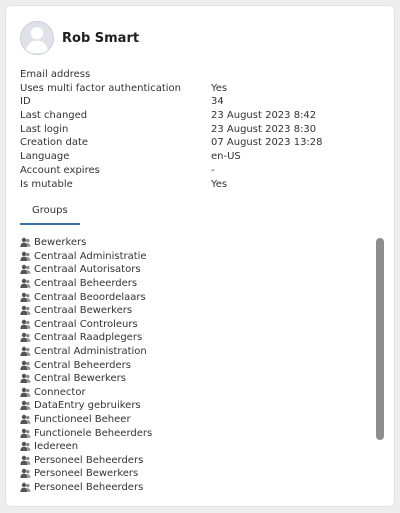 This screenshot has width=400, height=513. Describe the element at coordinates (200, 143) in the screenshot. I see `property-row: Creation date 07 August 2023 13:28` at that location.